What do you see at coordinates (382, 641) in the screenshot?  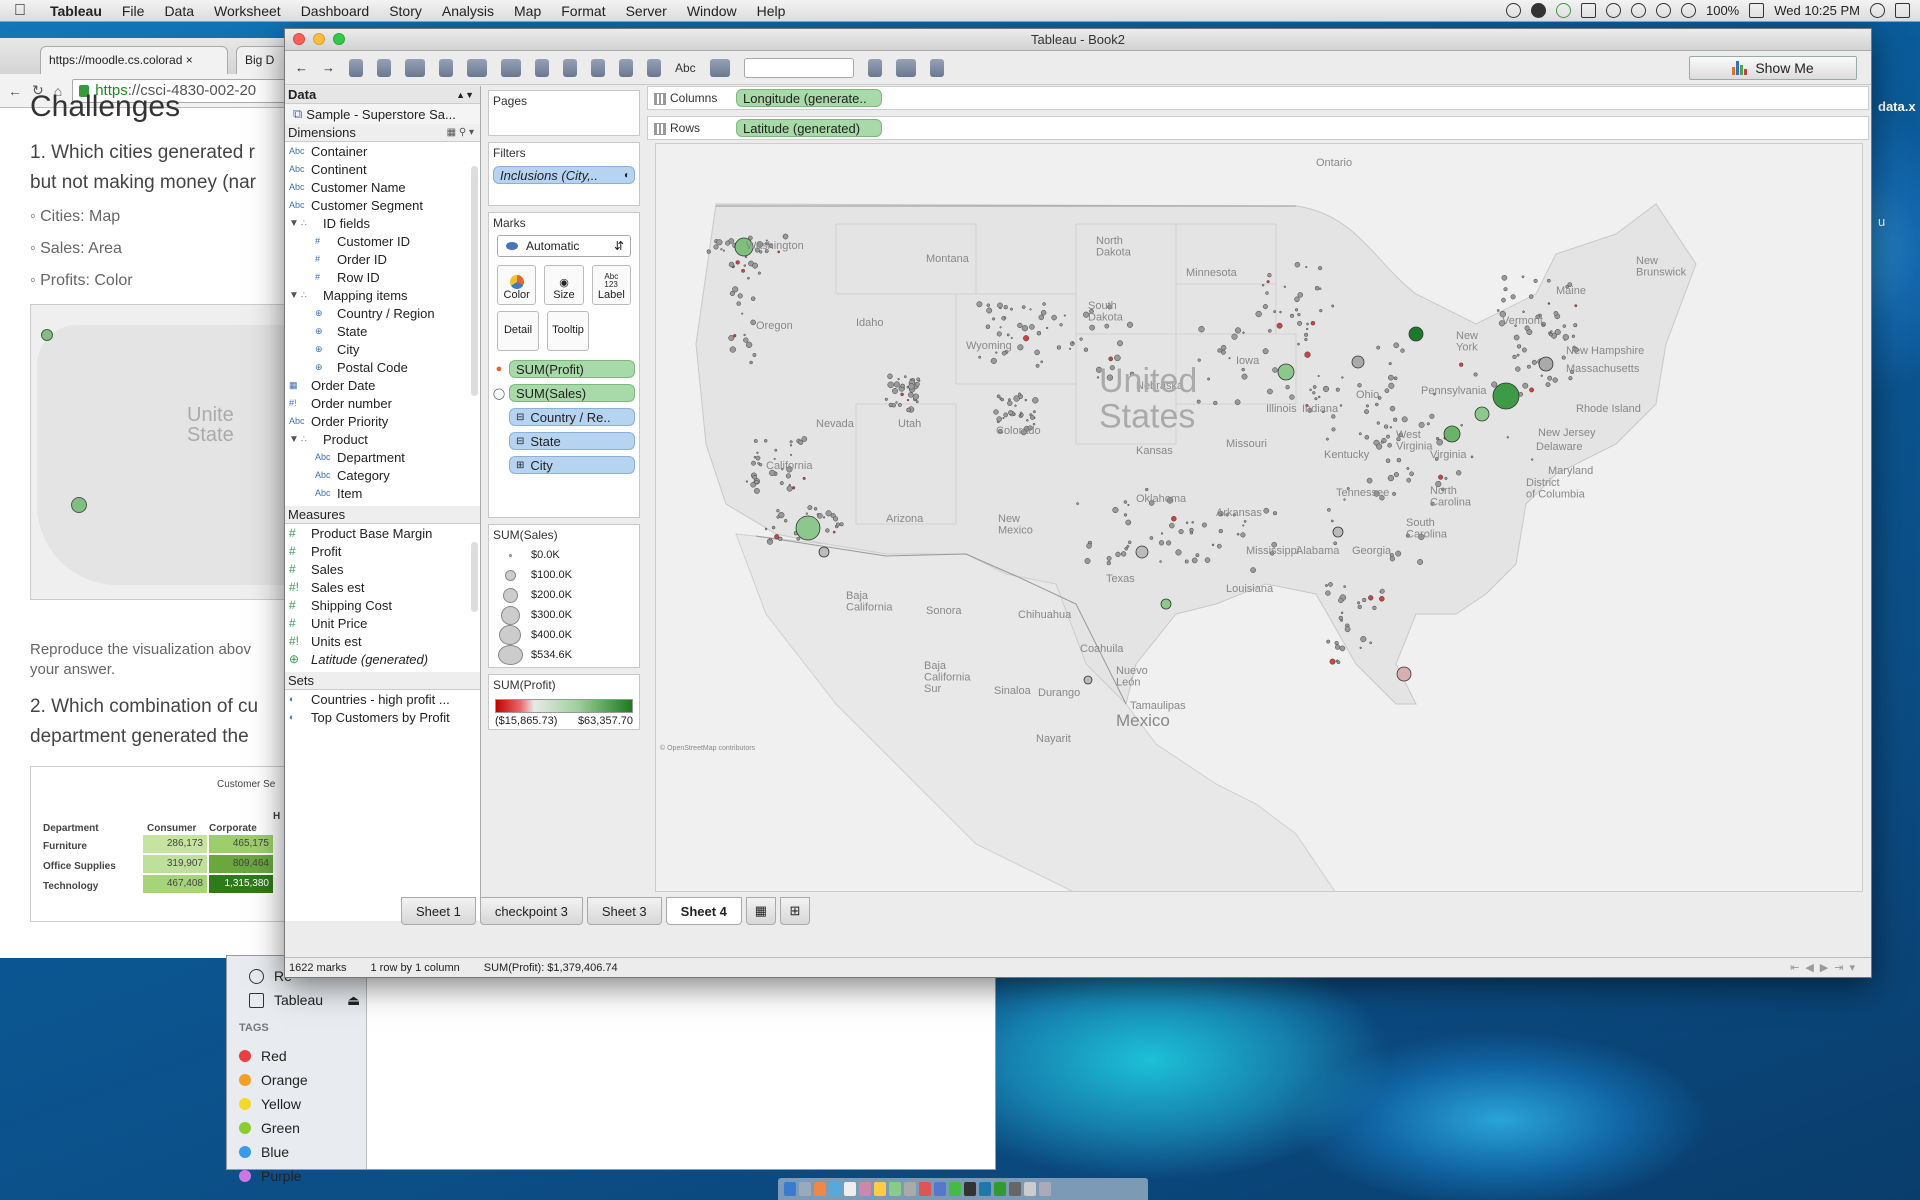 I see `measure-field: #! Units est` at bounding box center [382, 641].